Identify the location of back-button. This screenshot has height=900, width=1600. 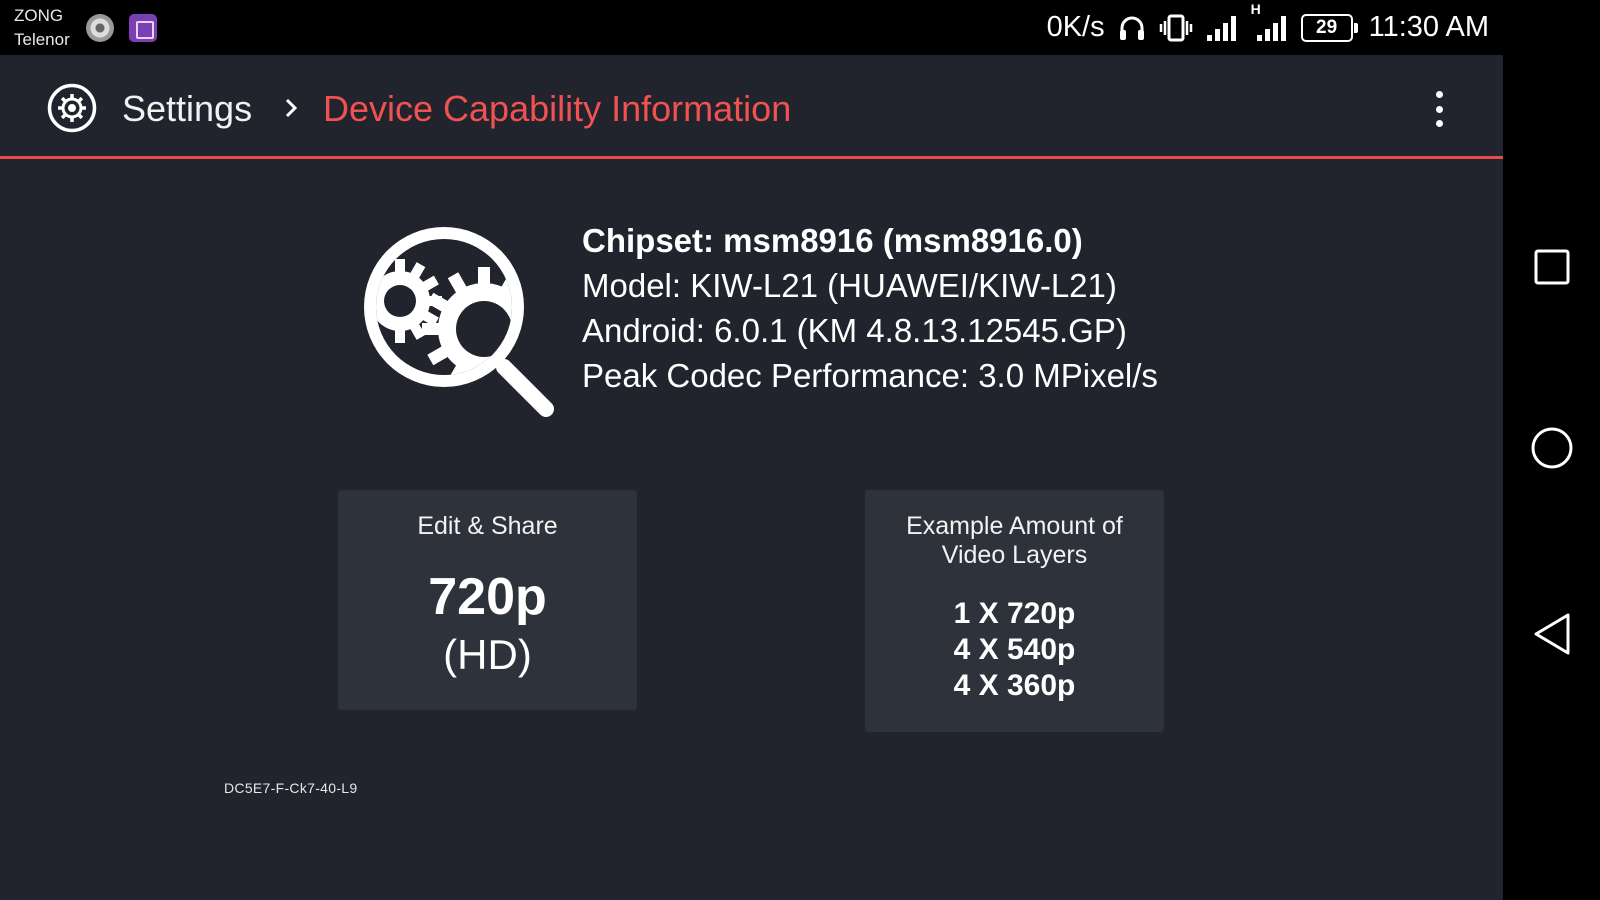
(1552, 634).